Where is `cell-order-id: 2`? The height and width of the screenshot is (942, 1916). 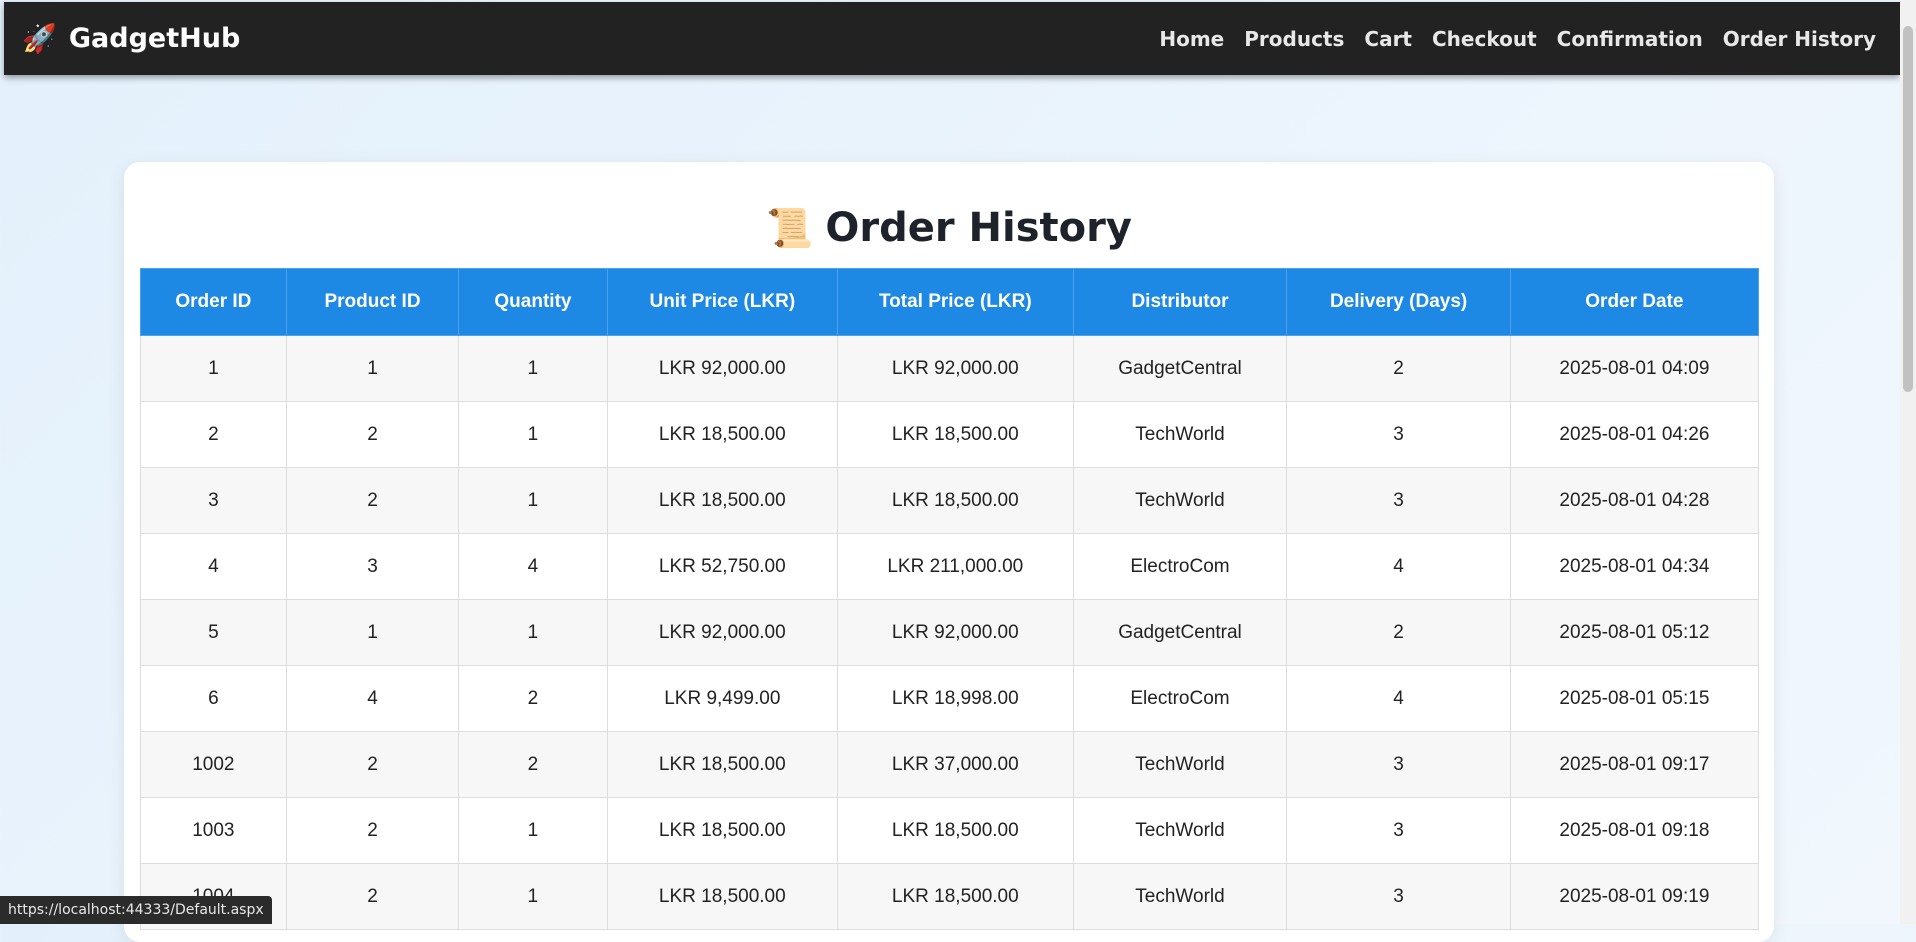
cell-order-id: 2 is located at coordinates (213, 434).